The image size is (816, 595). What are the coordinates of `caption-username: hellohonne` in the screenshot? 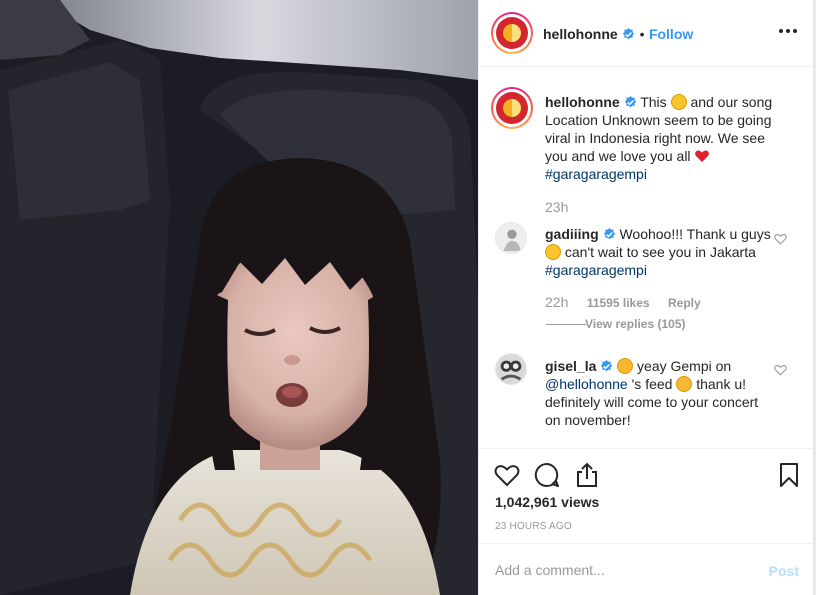 It's located at (582, 102).